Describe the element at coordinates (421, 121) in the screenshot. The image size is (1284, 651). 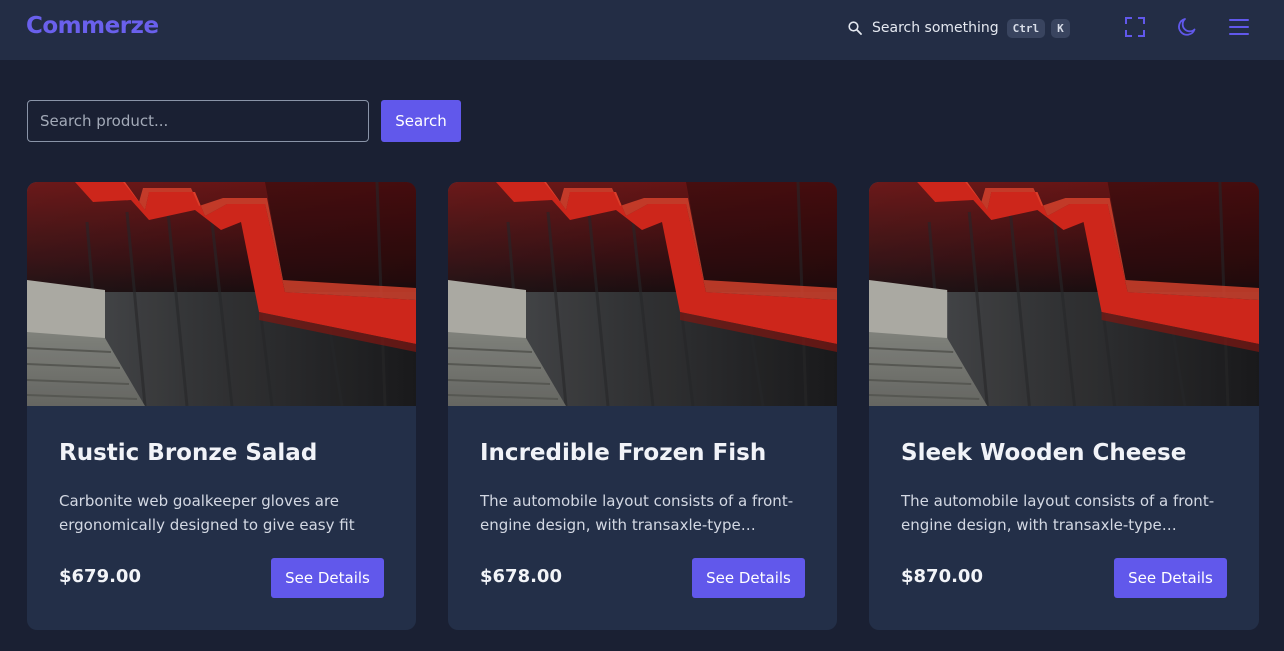
I see `search-button: Search` at that location.